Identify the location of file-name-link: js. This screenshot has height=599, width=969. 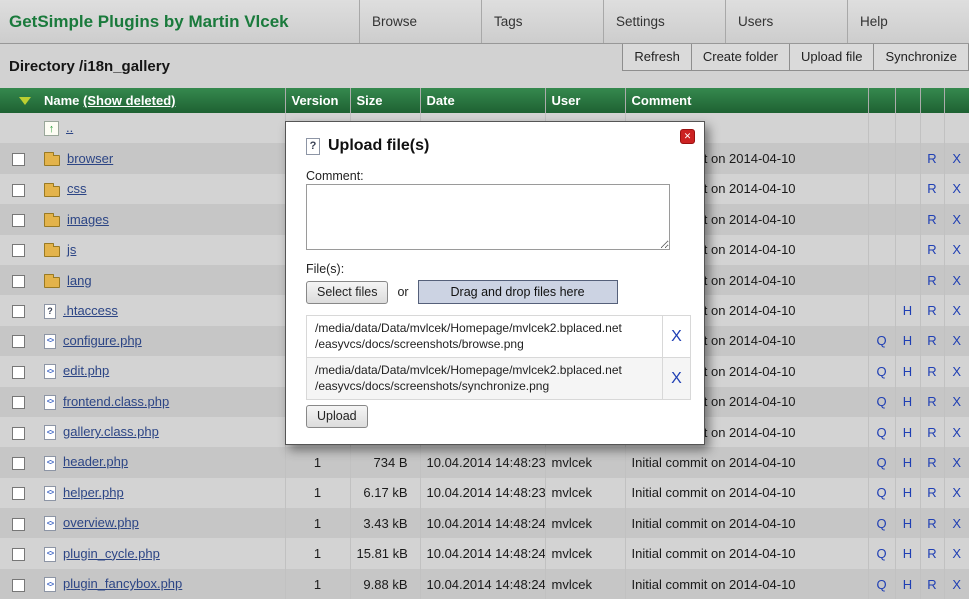
(71, 249).